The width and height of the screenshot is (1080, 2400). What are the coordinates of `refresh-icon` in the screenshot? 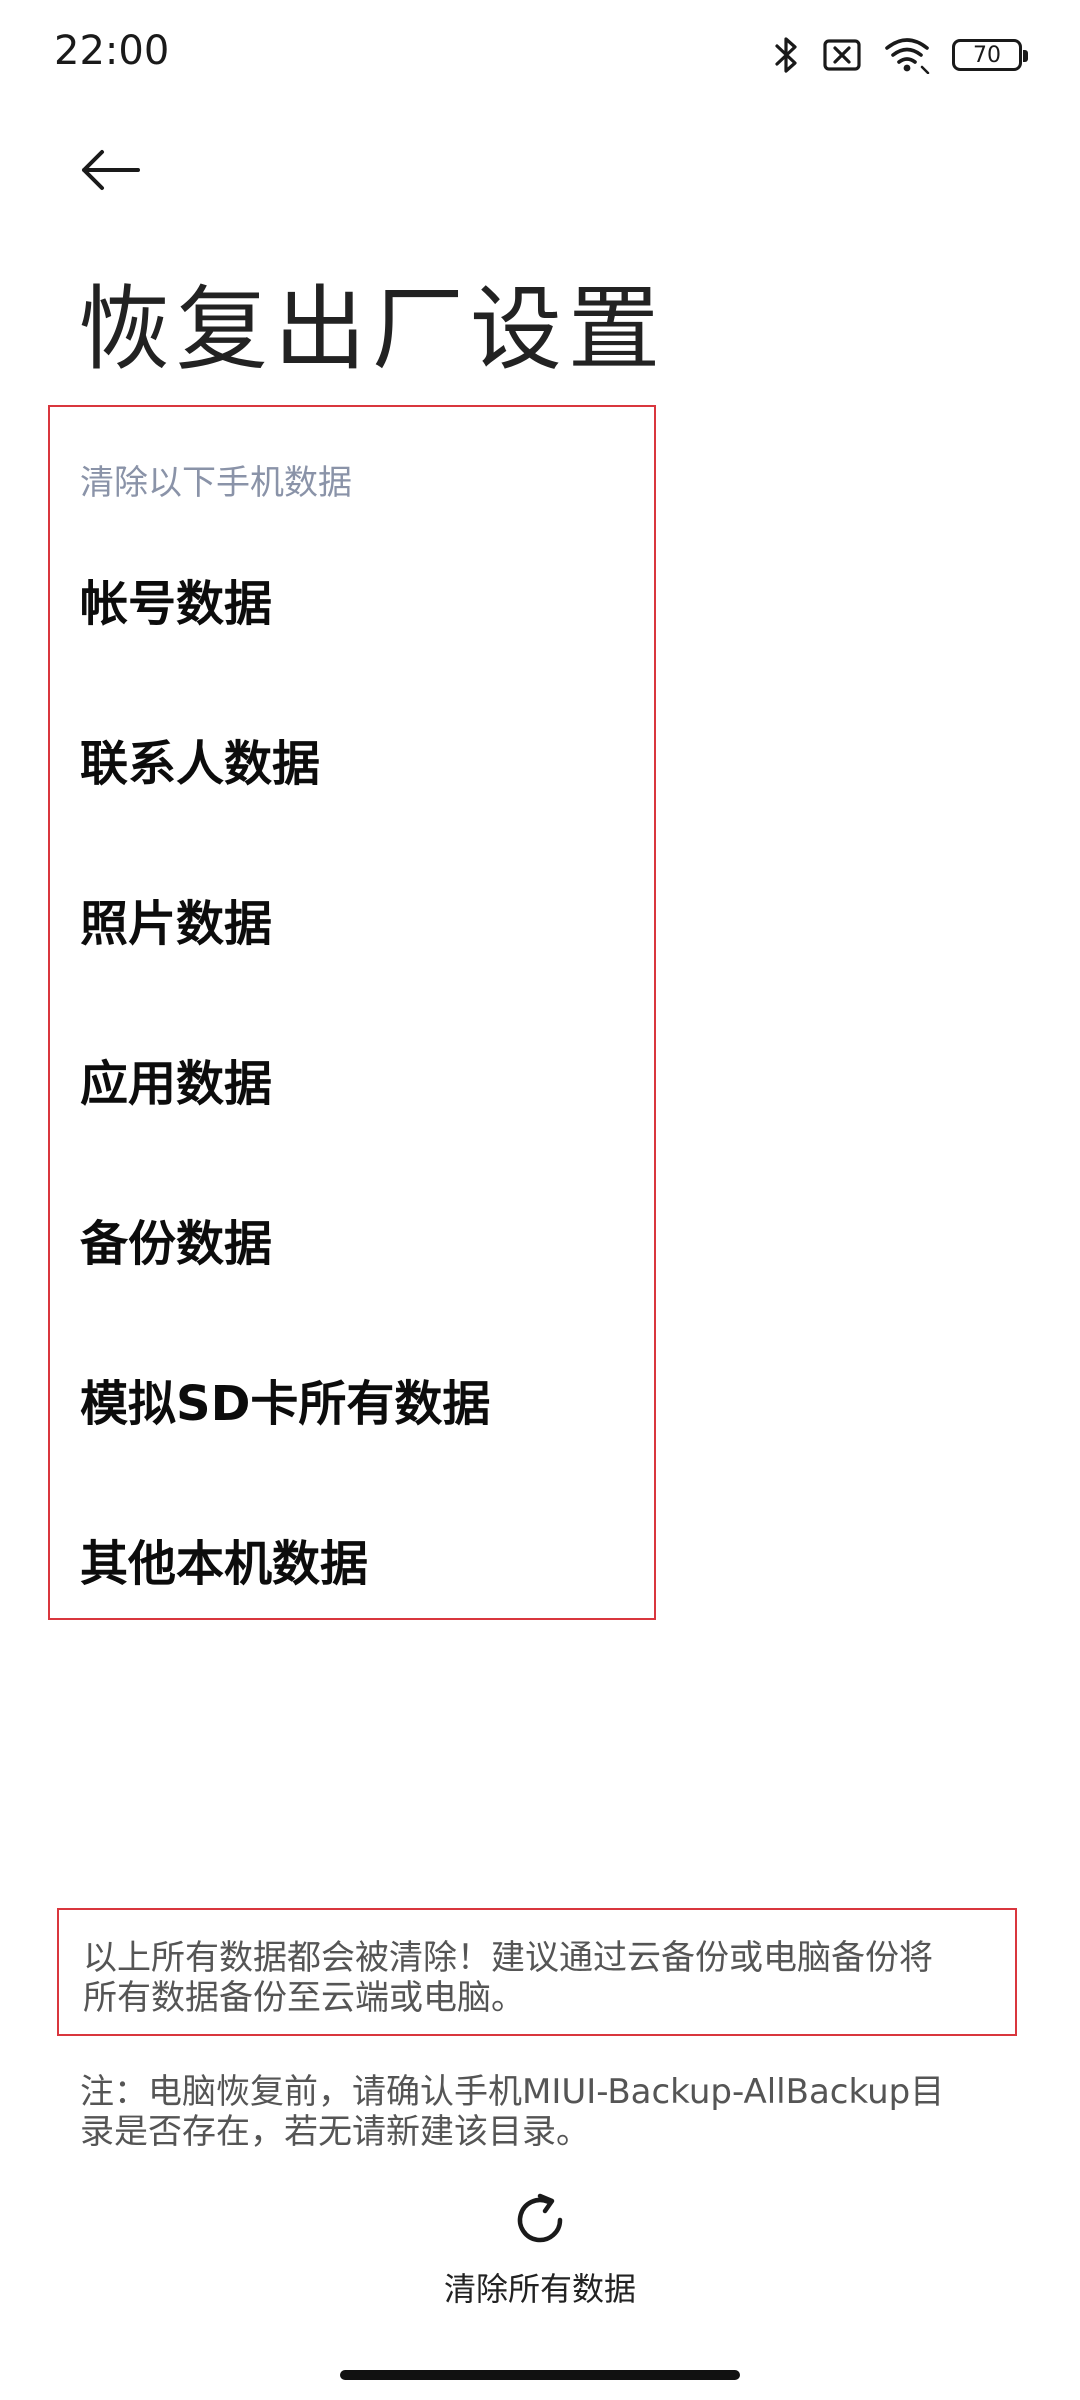 It's located at (540, 2218).